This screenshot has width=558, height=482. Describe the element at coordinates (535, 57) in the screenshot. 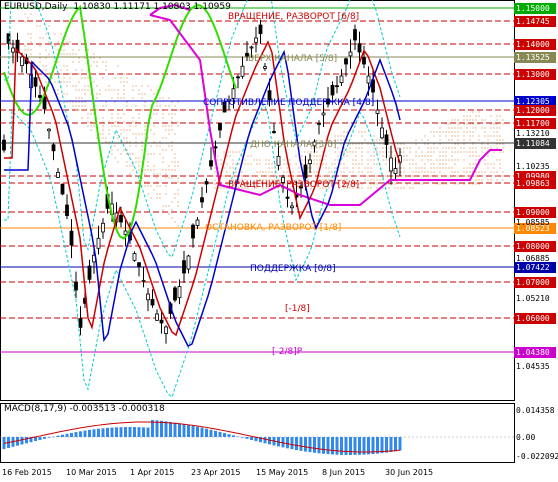

I see `price-level-label: 1.13525` at that location.